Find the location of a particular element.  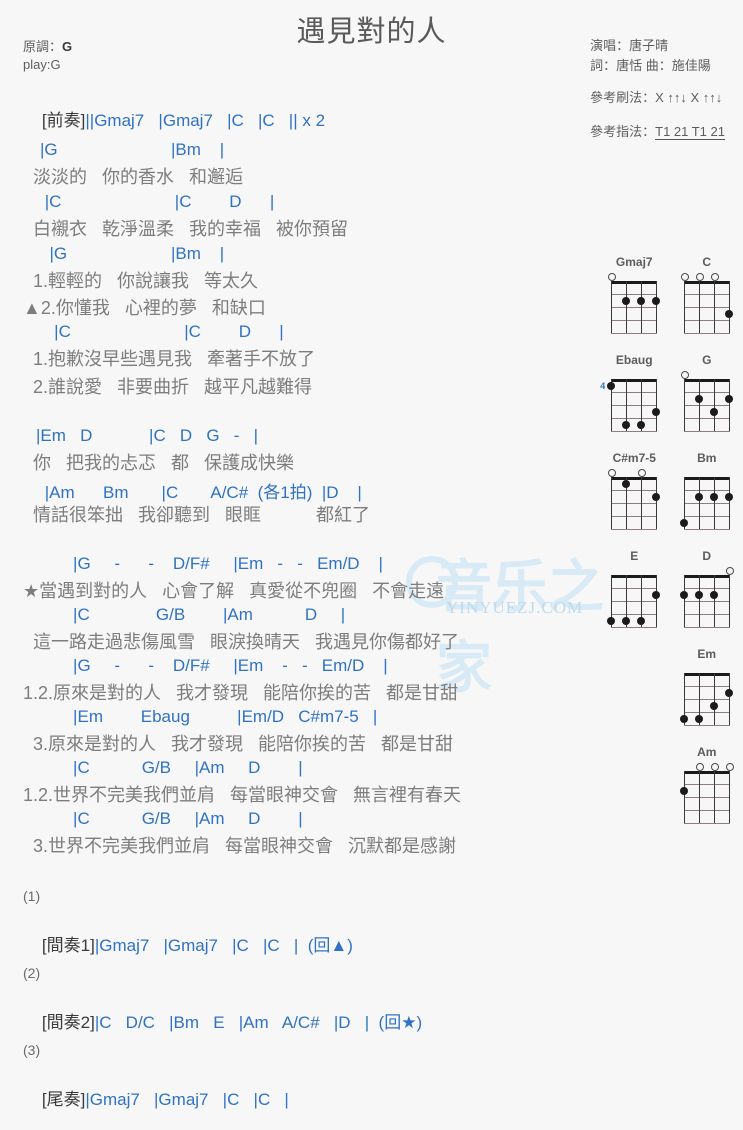

fretboard: 4 is located at coordinates (630, 405).